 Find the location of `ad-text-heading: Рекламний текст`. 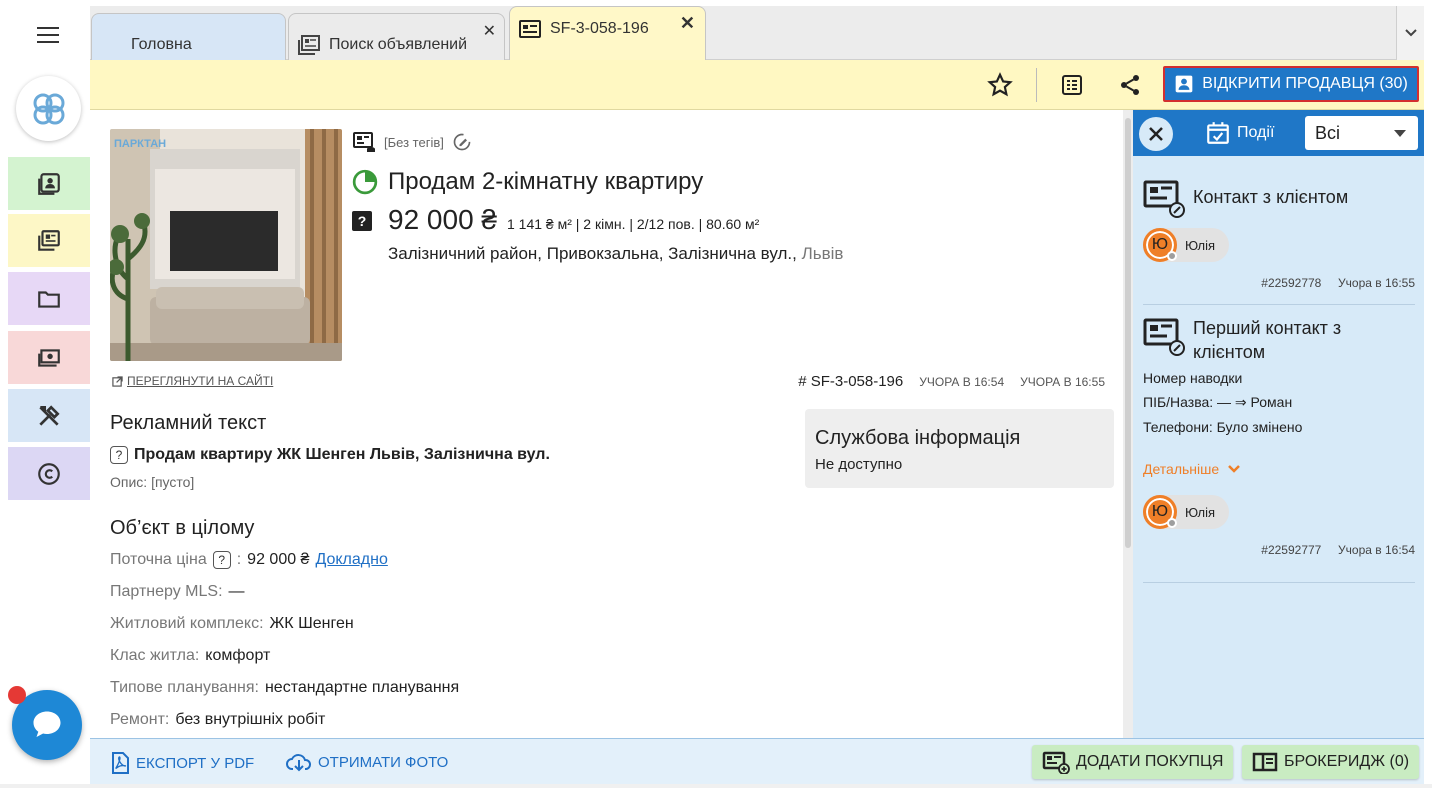

ad-text-heading: Рекламний текст is located at coordinates (188, 423).